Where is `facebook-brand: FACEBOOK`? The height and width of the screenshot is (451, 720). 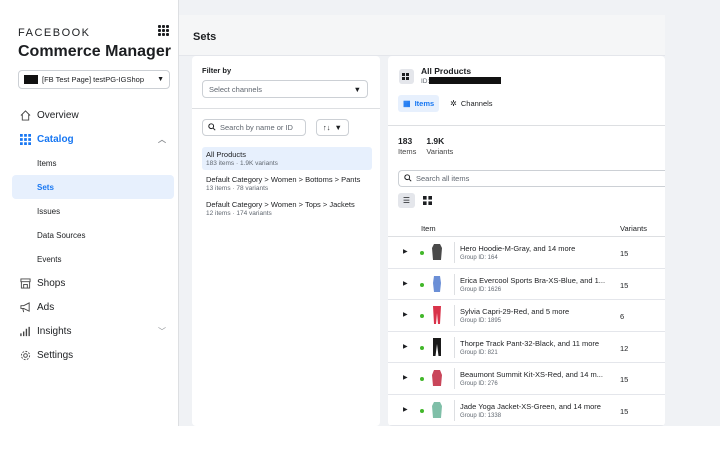
facebook-brand: FACEBOOK is located at coordinates (54, 33).